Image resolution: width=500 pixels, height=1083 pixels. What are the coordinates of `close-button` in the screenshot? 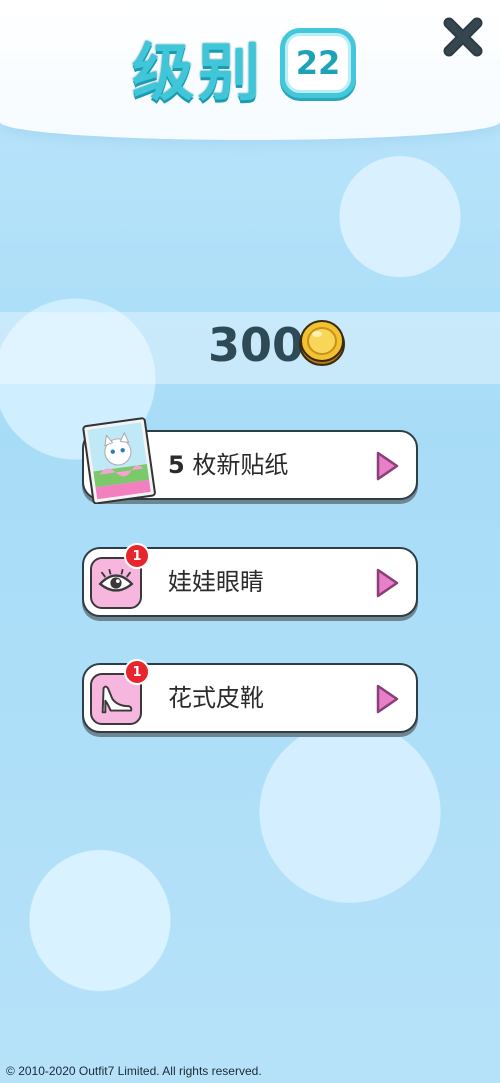 It's located at (463, 37).